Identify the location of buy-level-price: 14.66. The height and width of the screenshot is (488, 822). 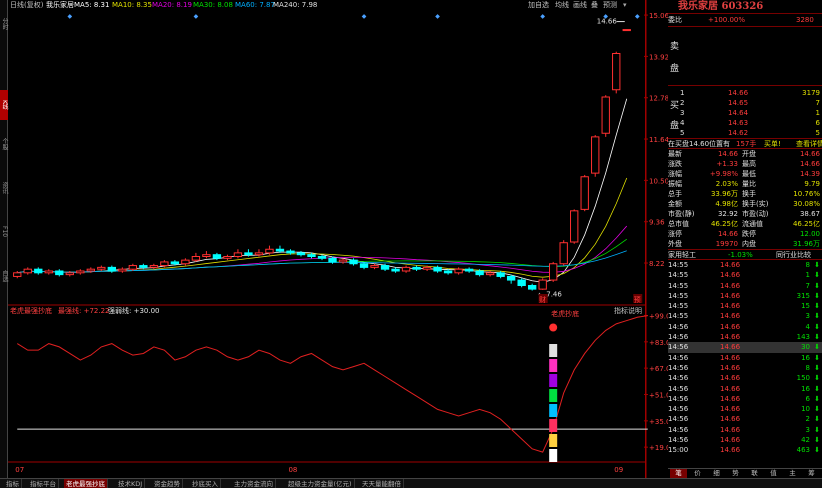
(738, 93).